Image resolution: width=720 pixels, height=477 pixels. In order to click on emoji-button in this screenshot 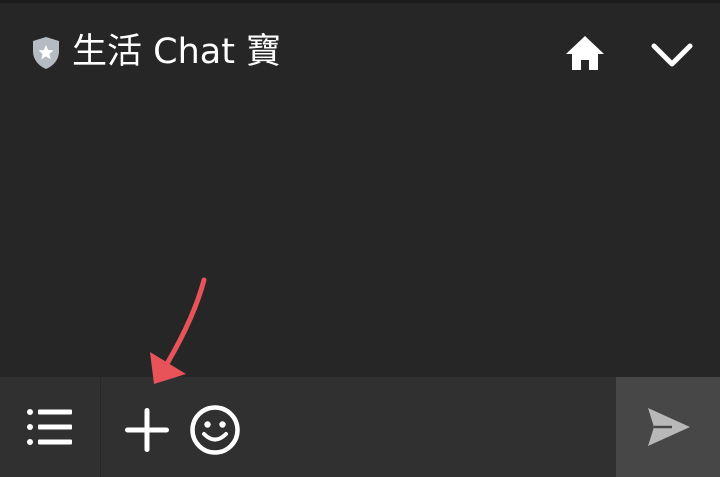, I will do `click(215, 430)`.